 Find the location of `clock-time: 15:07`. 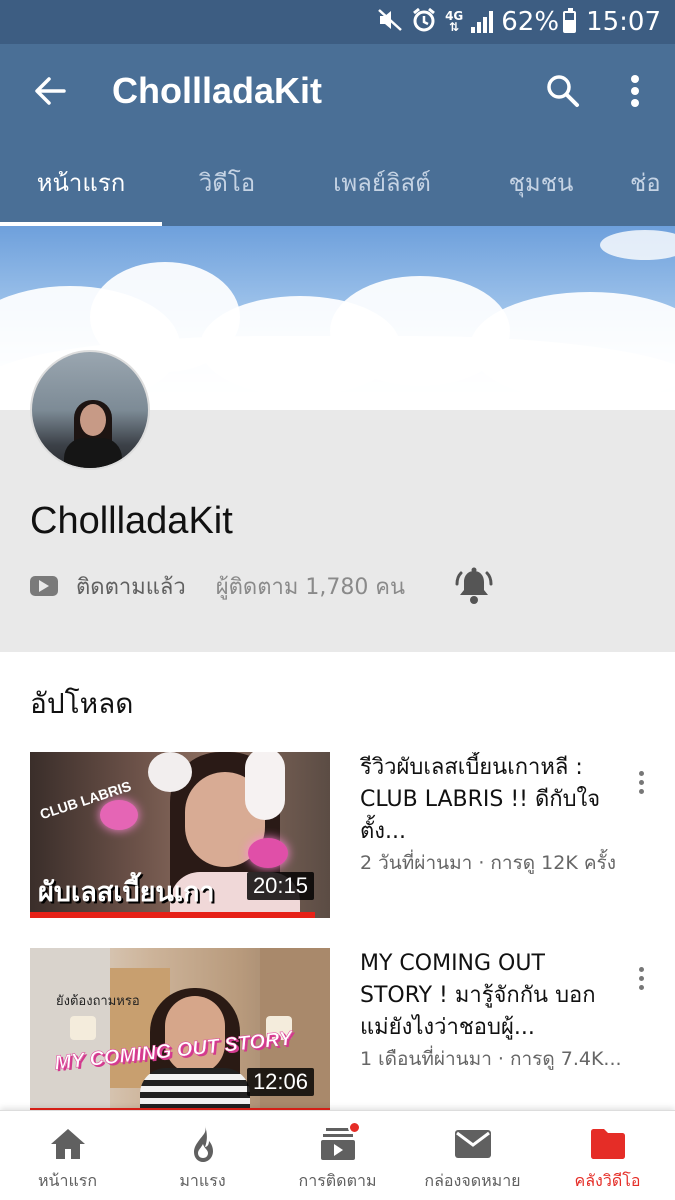

clock-time: 15:07 is located at coordinates (623, 22).